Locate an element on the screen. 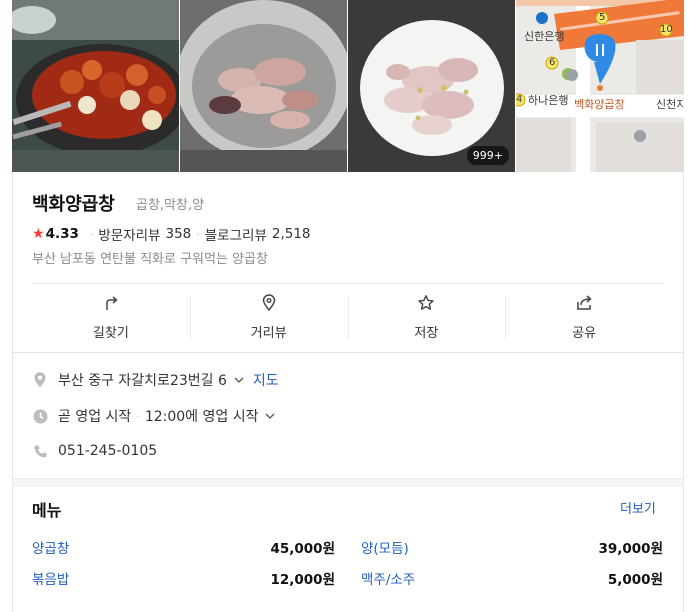 This screenshot has width=691, height=612. share-label: 공유 is located at coordinates (584, 333).